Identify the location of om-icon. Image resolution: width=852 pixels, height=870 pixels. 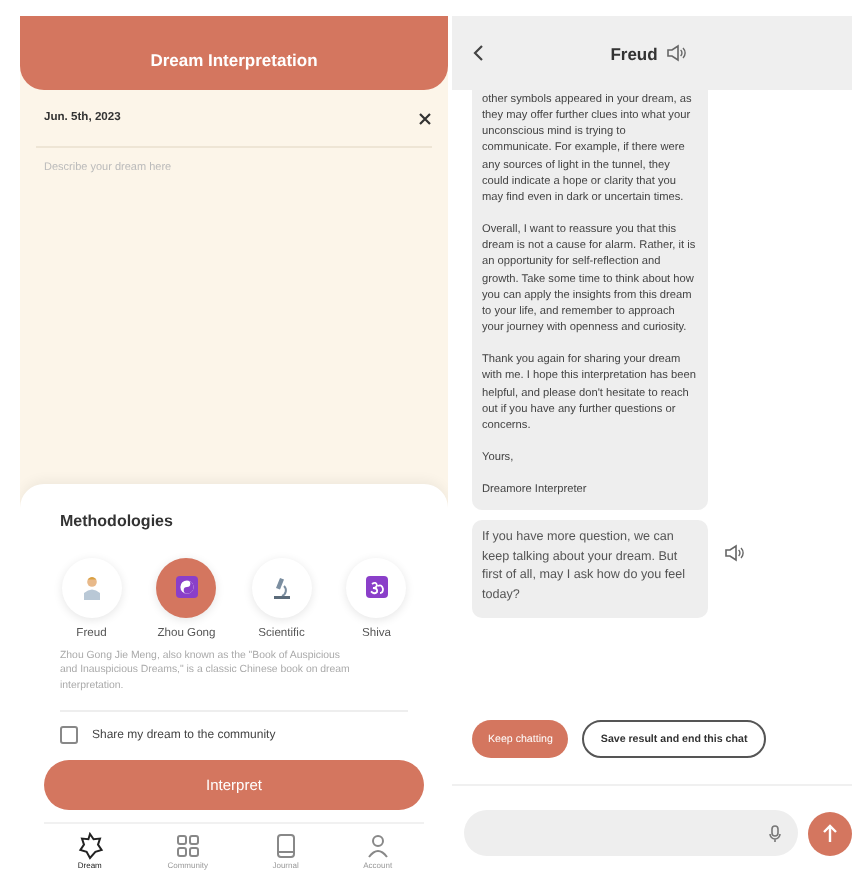
(376, 587).